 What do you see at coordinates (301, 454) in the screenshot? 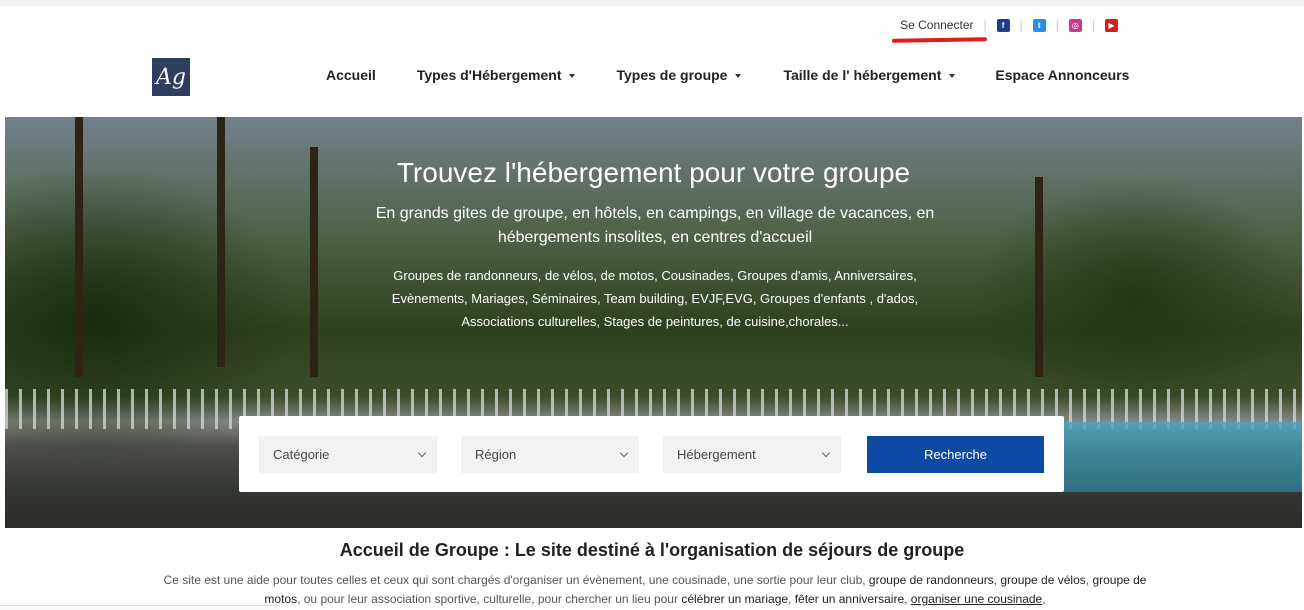
I see `category-select-value: Catégorie` at bounding box center [301, 454].